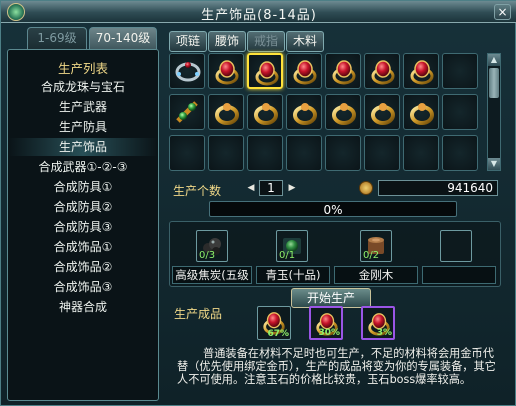 Image resolution: width=516 pixels, height=406 pixels. Describe the element at coordinates (292, 246) in the screenshot. I see `material-slot: 0/1` at that location.